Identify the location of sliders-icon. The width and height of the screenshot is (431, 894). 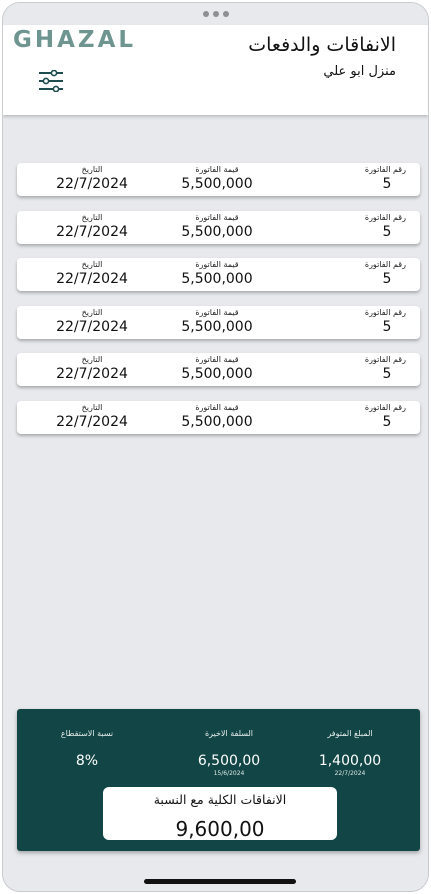
(51, 81).